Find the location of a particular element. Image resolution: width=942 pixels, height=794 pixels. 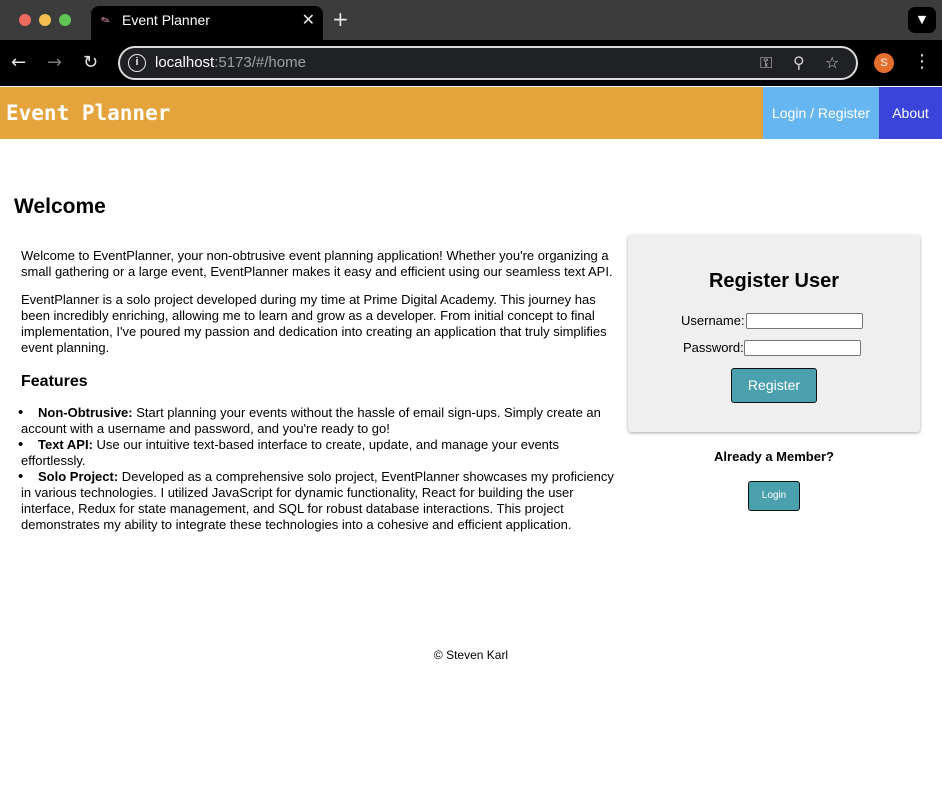

maximize-window-button is located at coordinates (65, 20).